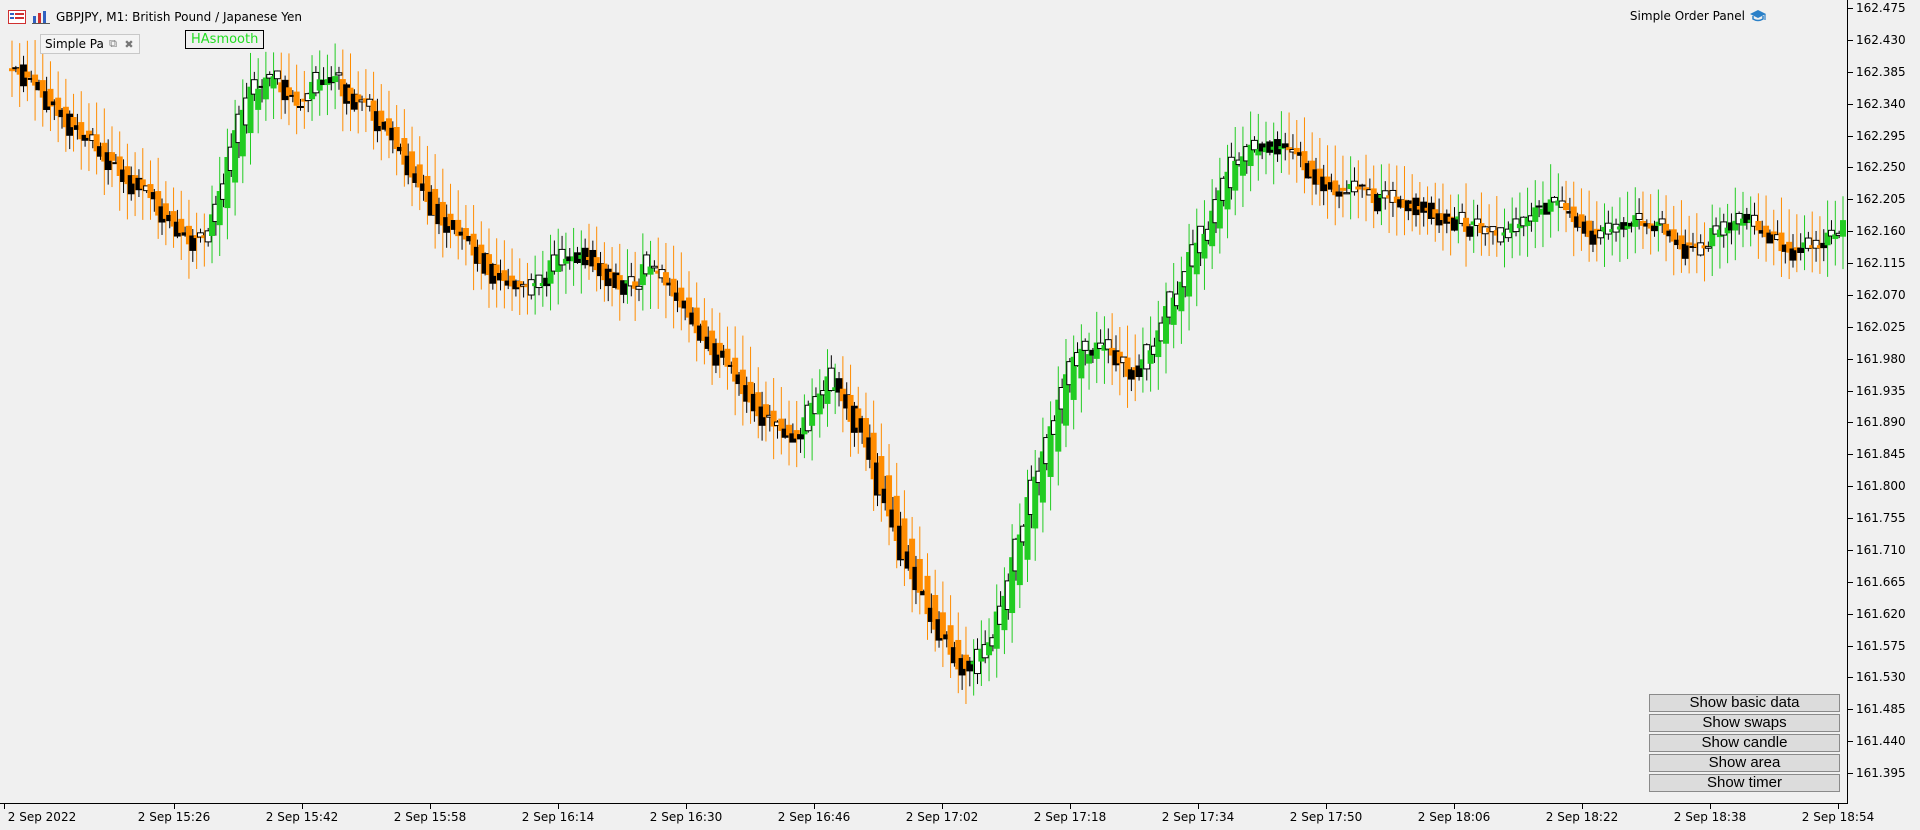  What do you see at coordinates (74, 44) in the screenshot?
I see `mini-panel-label: Simple Pa` at bounding box center [74, 44].